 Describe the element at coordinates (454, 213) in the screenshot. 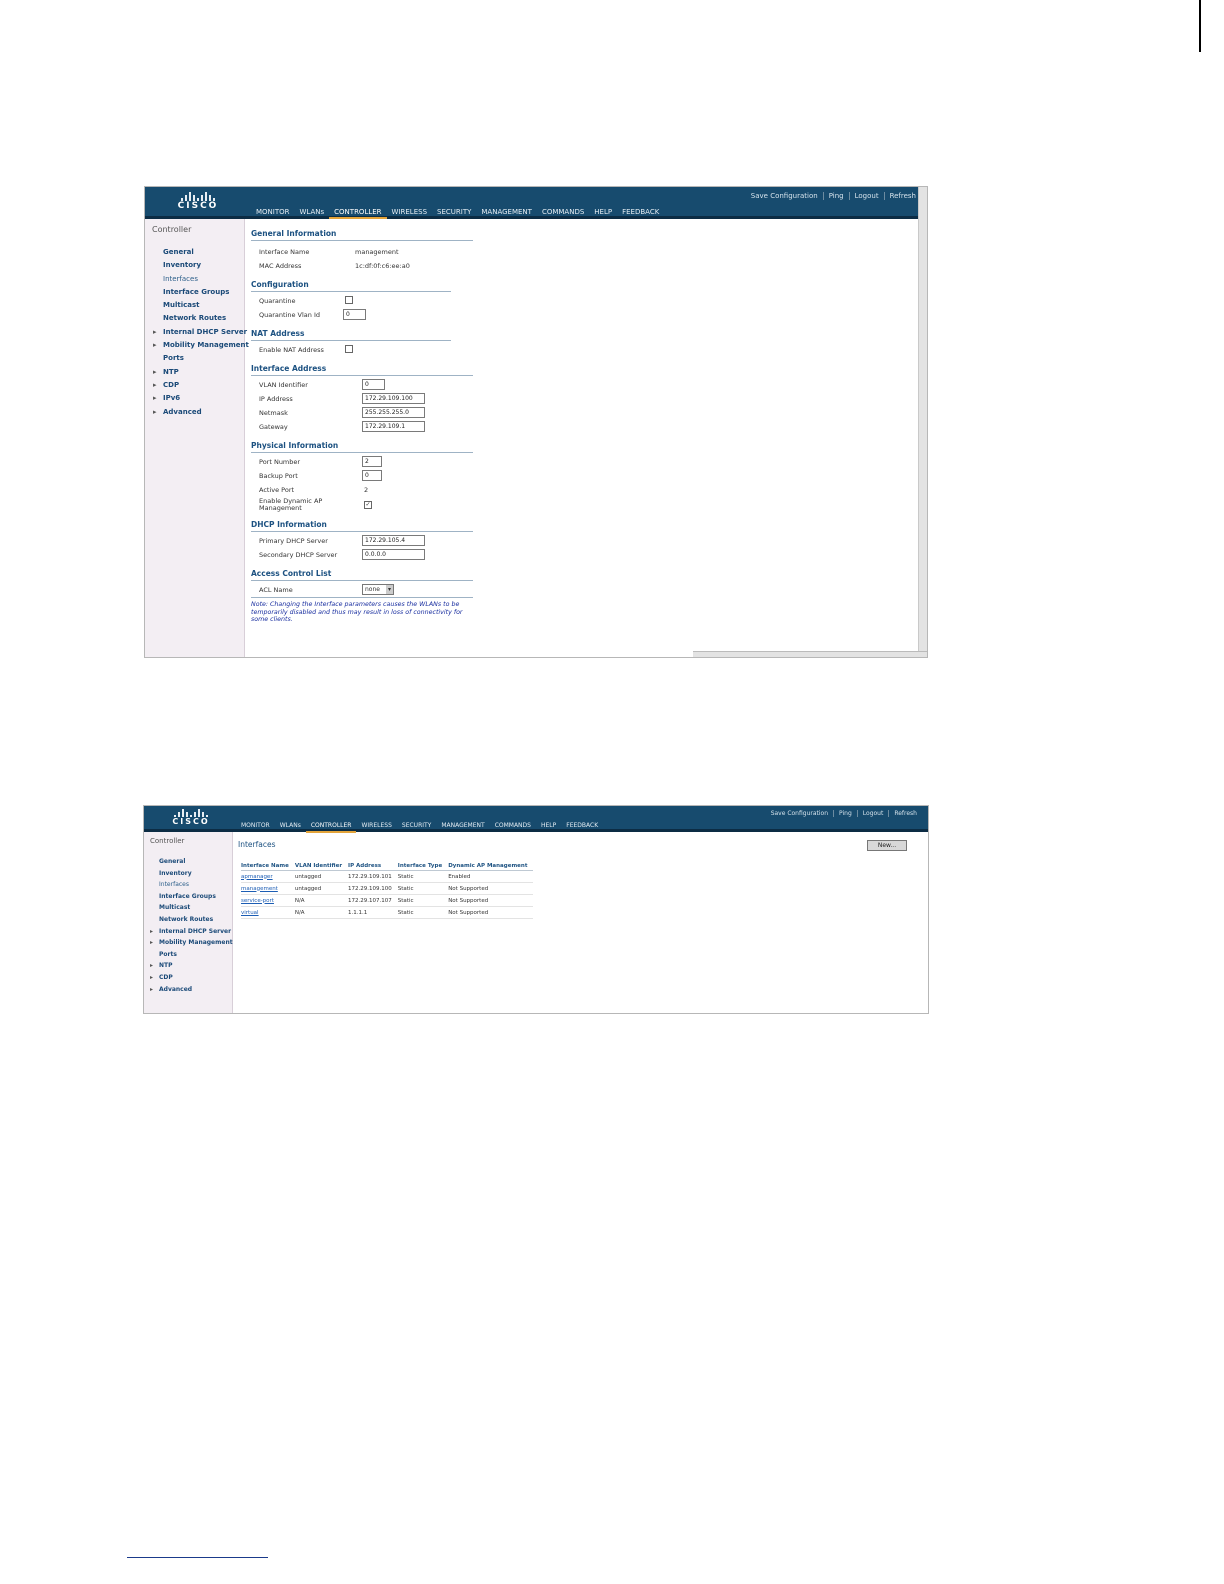

I see `nav-security: SECURITY` at that location.